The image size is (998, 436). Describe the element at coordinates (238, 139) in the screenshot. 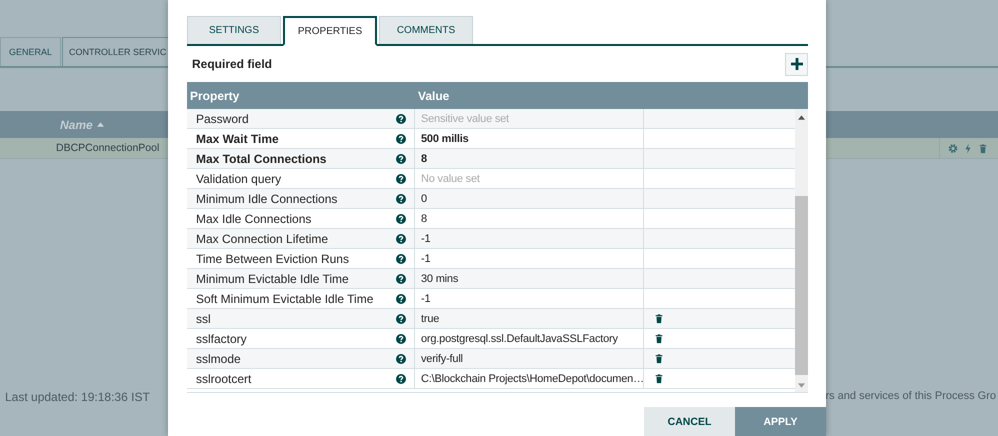

I see `property-name: Max Wait Time` at that location.